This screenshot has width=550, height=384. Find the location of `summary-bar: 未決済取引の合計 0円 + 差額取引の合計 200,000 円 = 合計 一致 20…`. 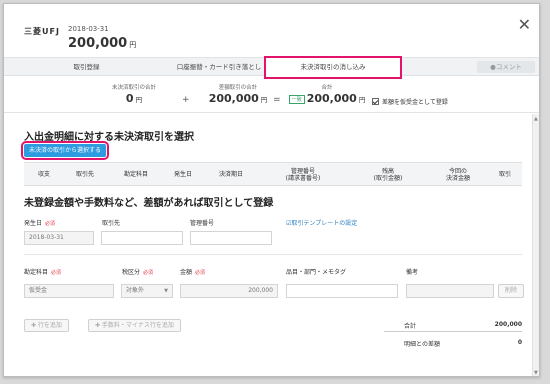

summary-bar: 未決済取引の合計 0円 + 差額取引の合計 200,000 円 = 合計 一致 20… is located at coordinates (271, 95).